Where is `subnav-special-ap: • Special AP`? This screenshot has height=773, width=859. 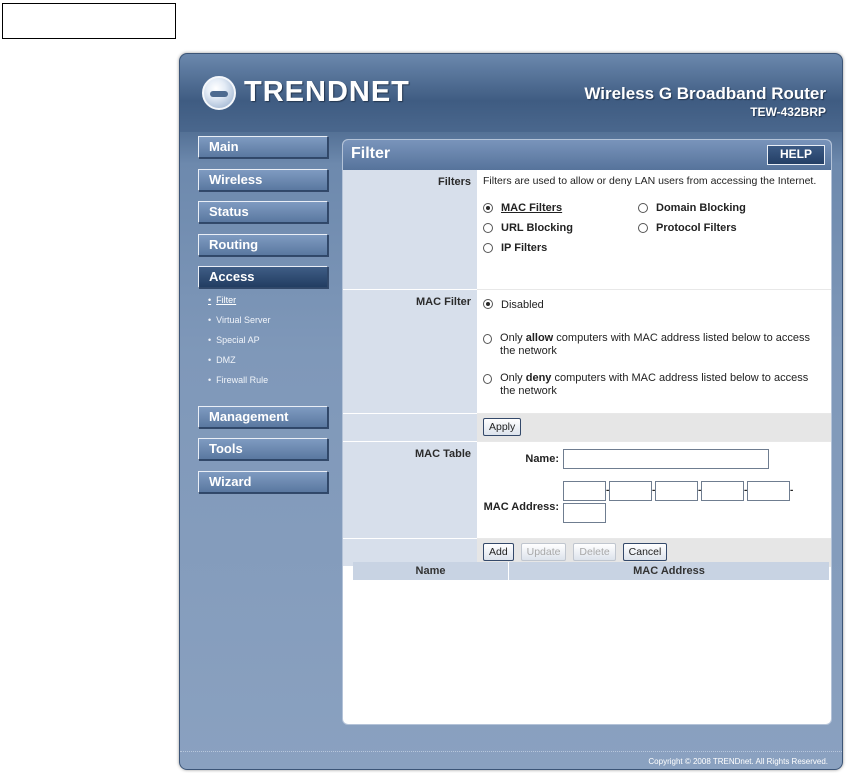 subnav-special-ap: • Special AP is located at coordinates (269, 344).